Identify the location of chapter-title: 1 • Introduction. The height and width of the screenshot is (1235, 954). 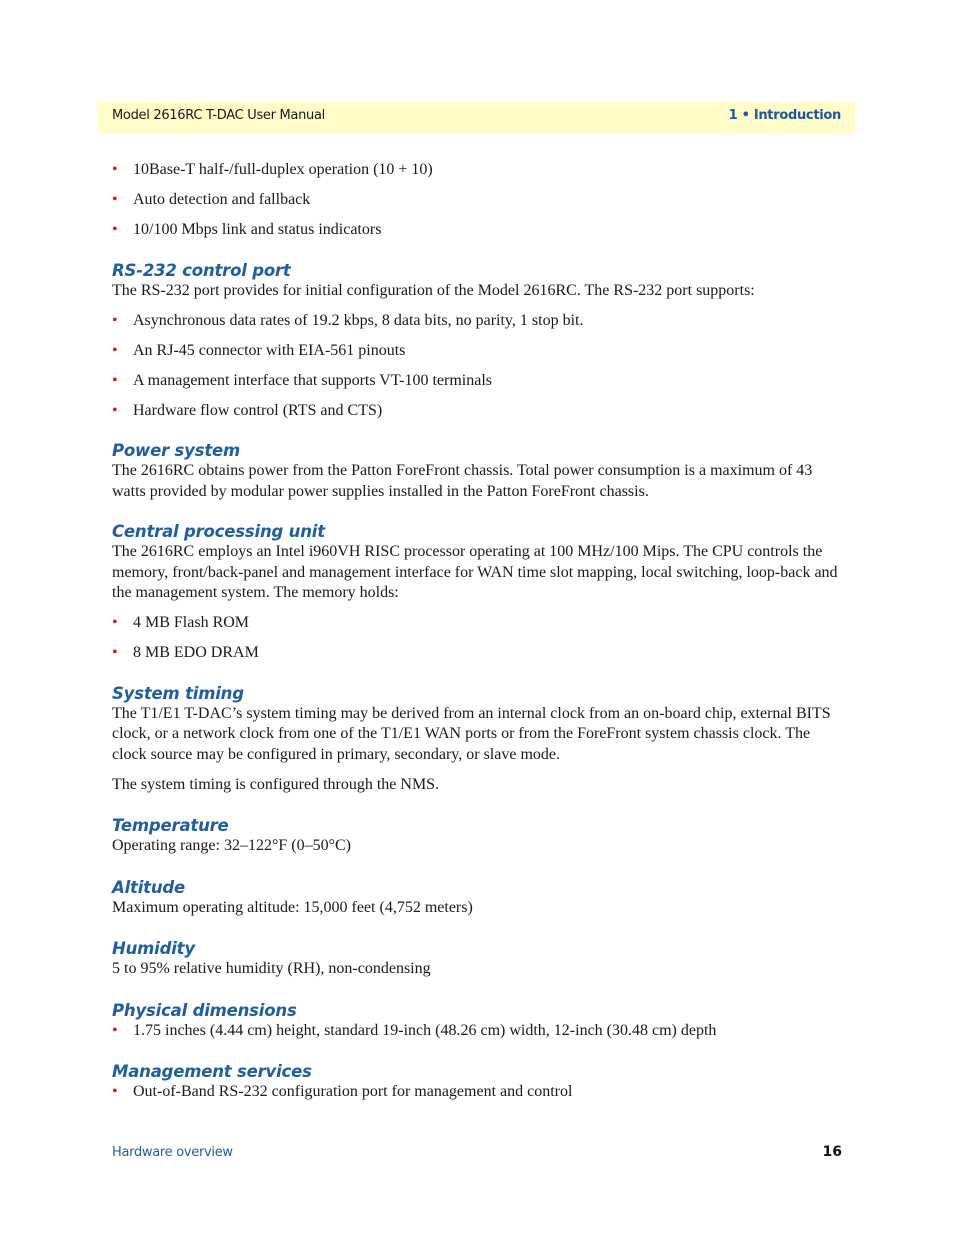
(785, 115).